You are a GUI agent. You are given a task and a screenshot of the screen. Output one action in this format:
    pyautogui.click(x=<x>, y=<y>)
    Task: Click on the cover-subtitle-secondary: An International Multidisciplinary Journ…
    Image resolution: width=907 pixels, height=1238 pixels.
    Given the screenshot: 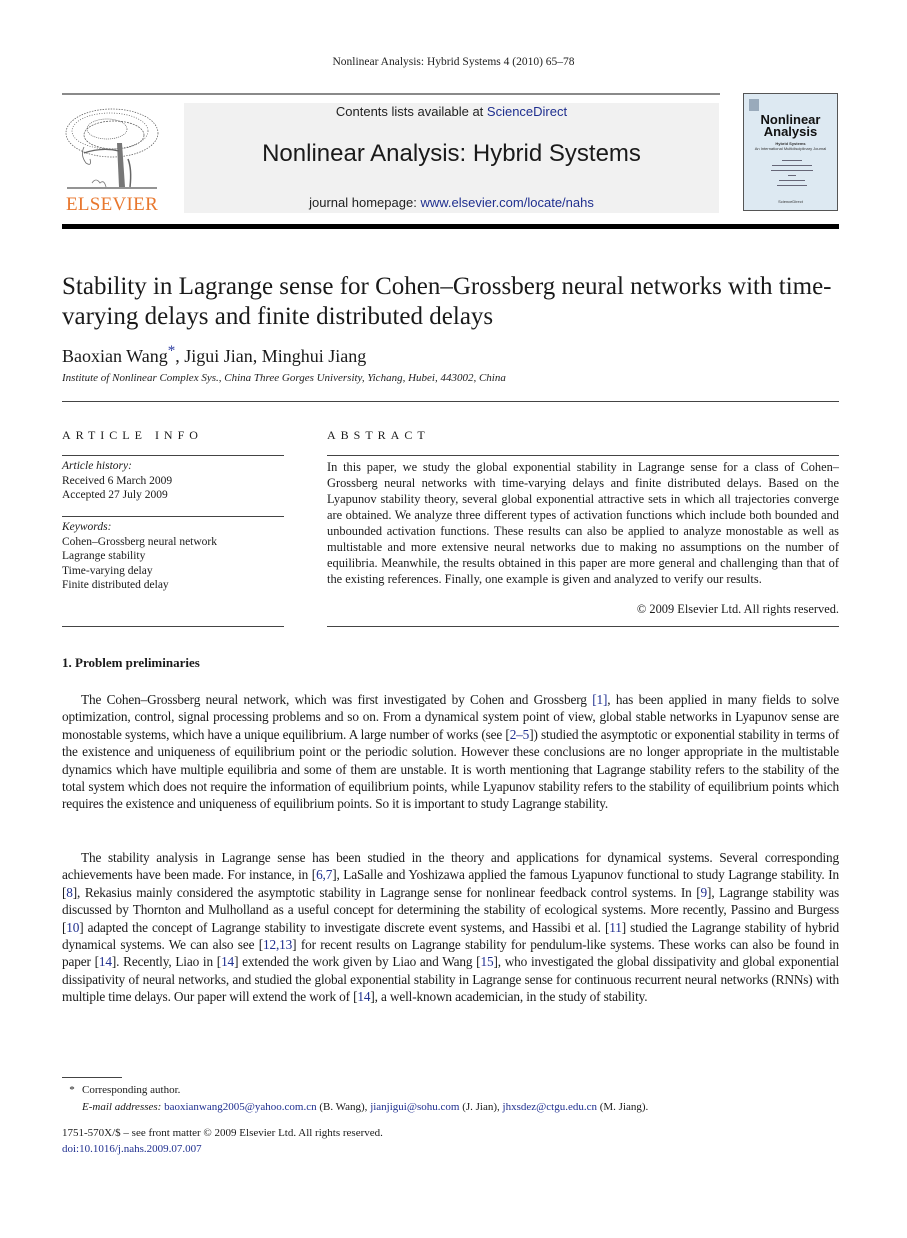 What is the action you would take?
    pyautogui.click(x=790, y=148)
    